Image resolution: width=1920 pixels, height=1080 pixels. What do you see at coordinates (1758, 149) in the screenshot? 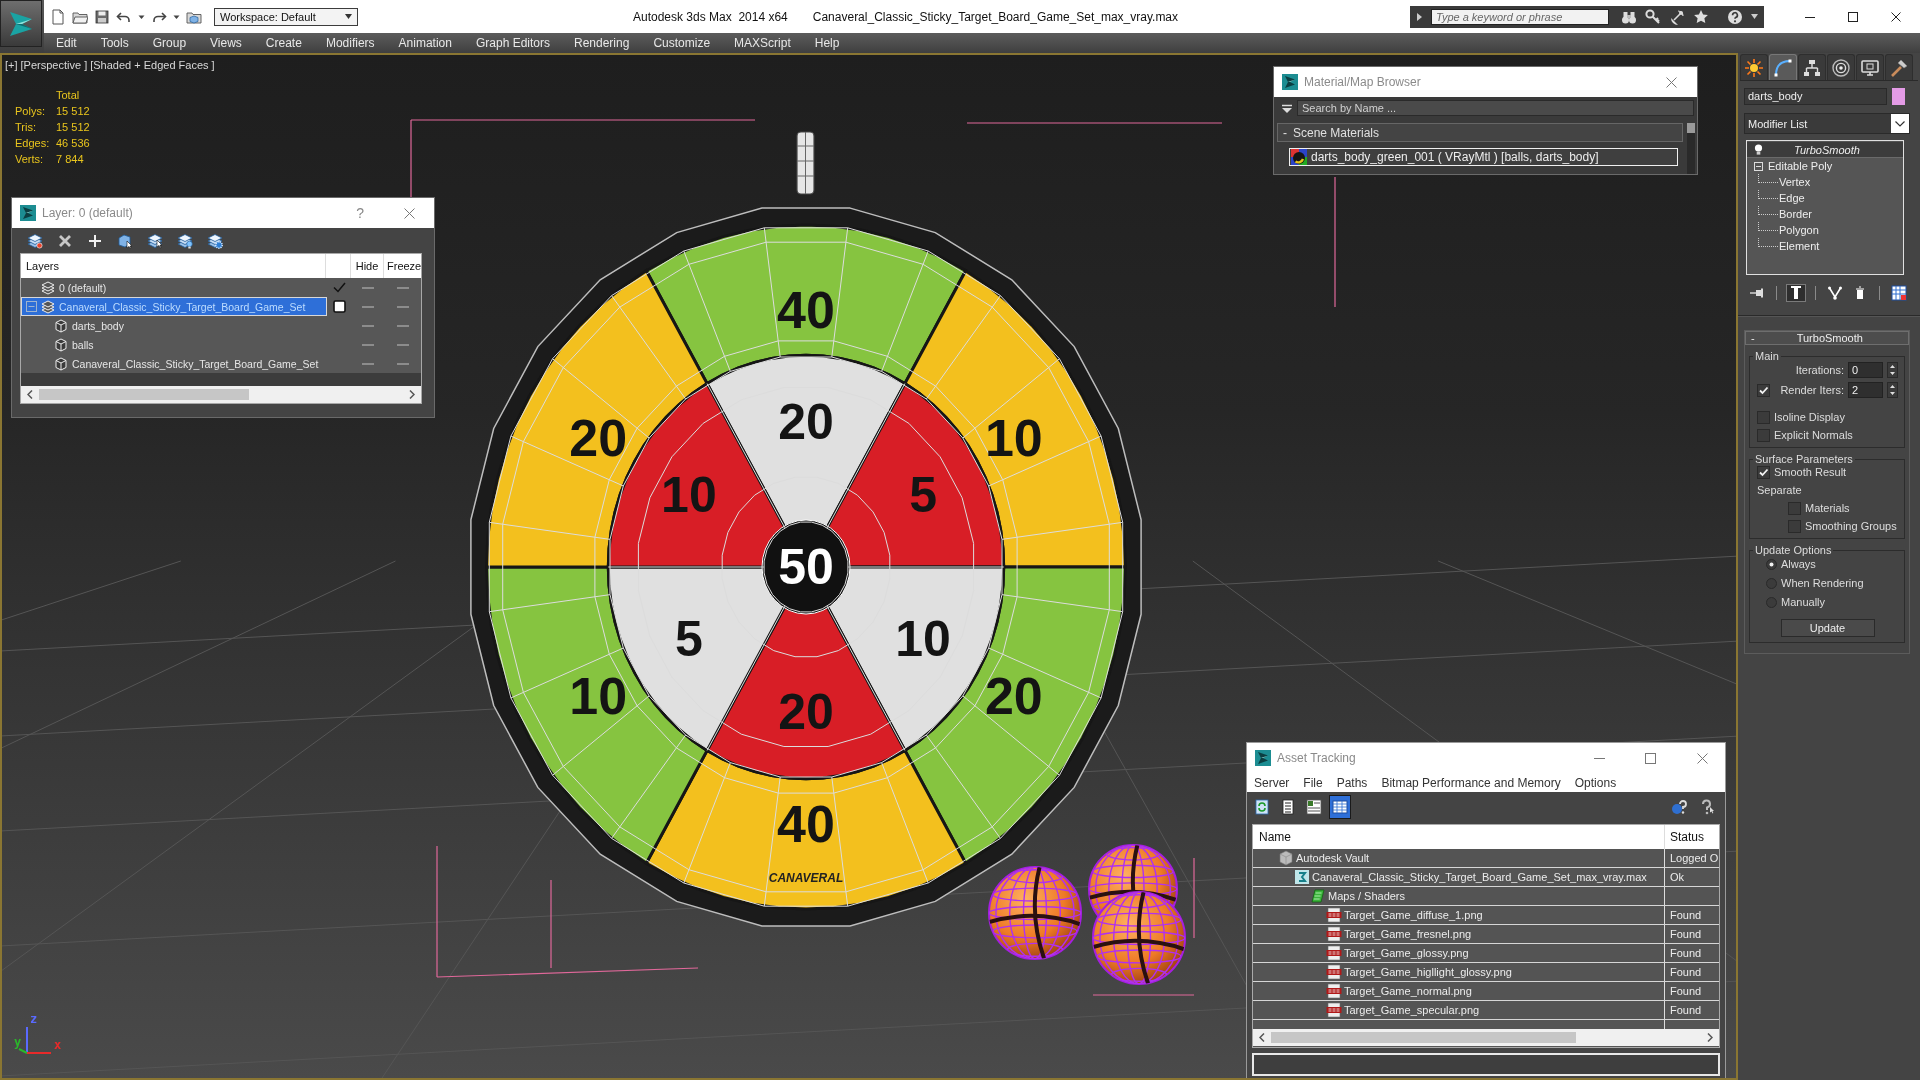
I see `lightbulb-icon` at bounding box center [1758, 149].